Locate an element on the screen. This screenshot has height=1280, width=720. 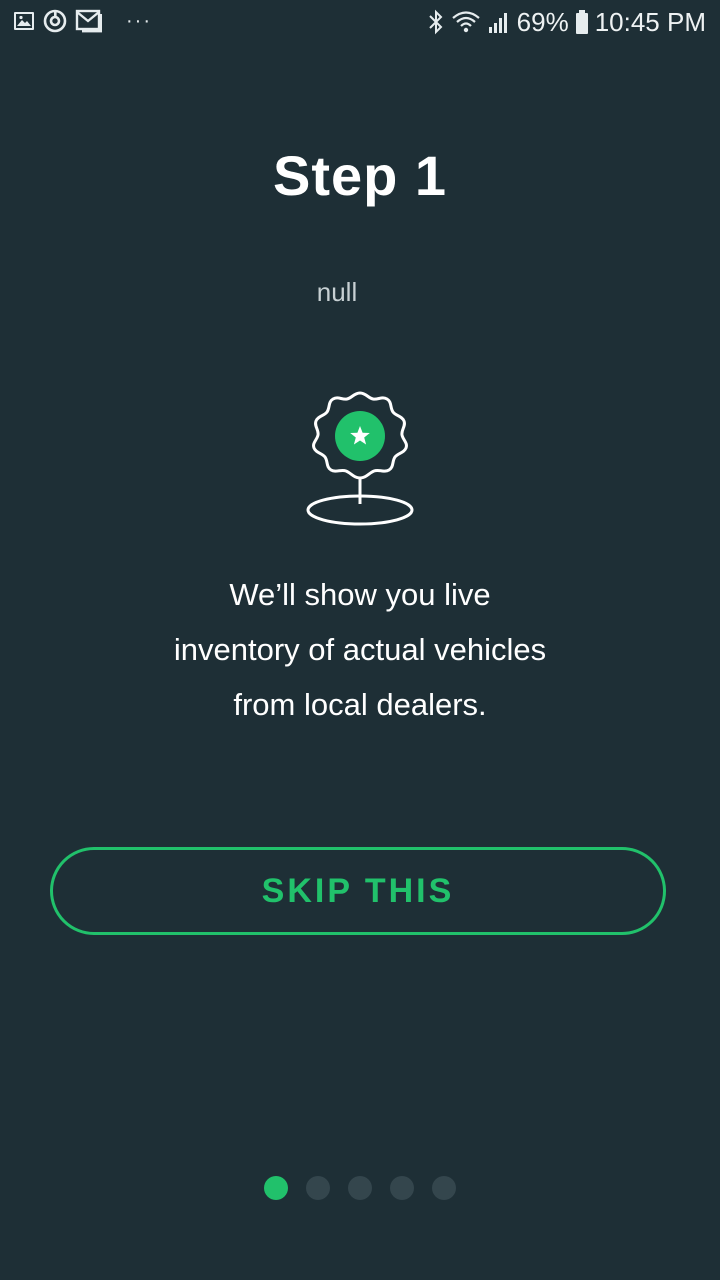
skip-button-label: SKIP THIS is located at coordinates (358, 890).